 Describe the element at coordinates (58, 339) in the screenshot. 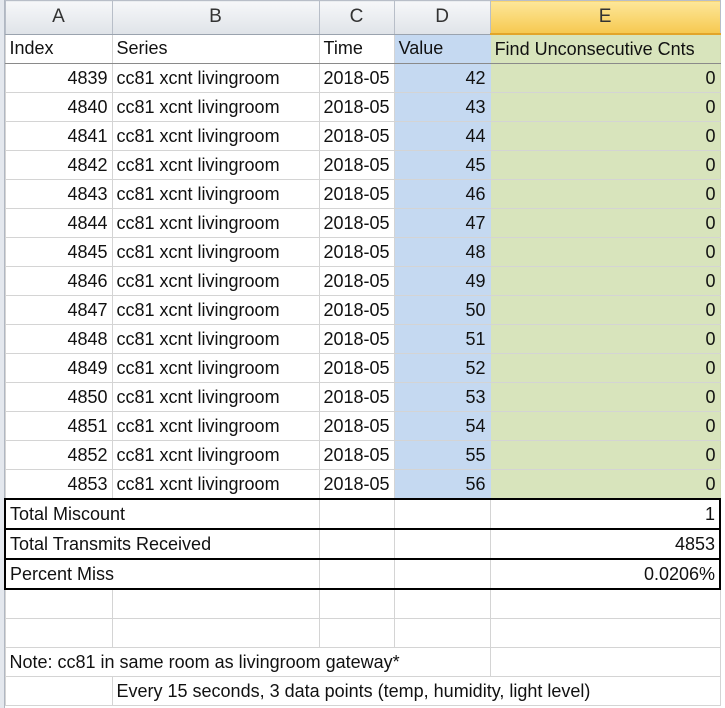

I see `cell-index: 4848` at that location.